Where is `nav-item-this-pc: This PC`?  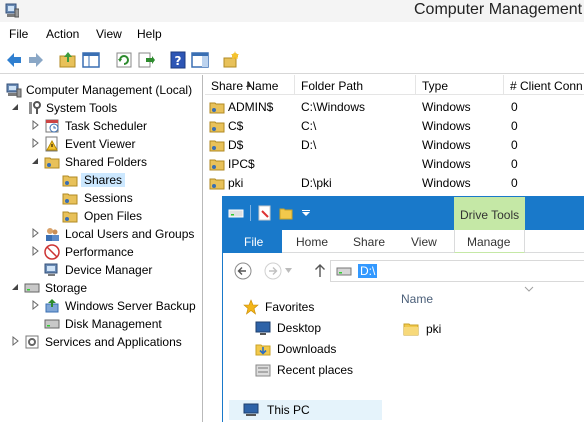
nav-item-this-pc: This PC is located at coordinates (305, 410).